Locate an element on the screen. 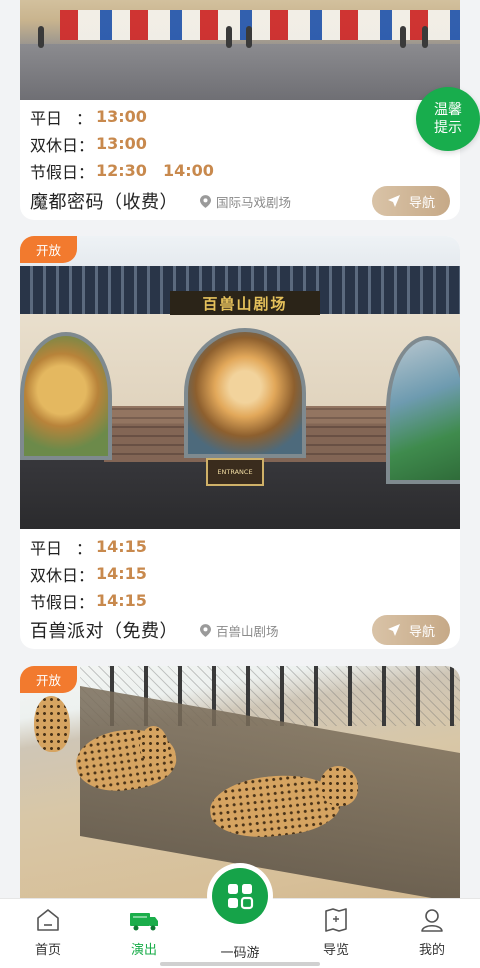 Image resolution: width=480 pixels, height=968 pixels. show-time: 14:00 is located at coordinates (188, 170).